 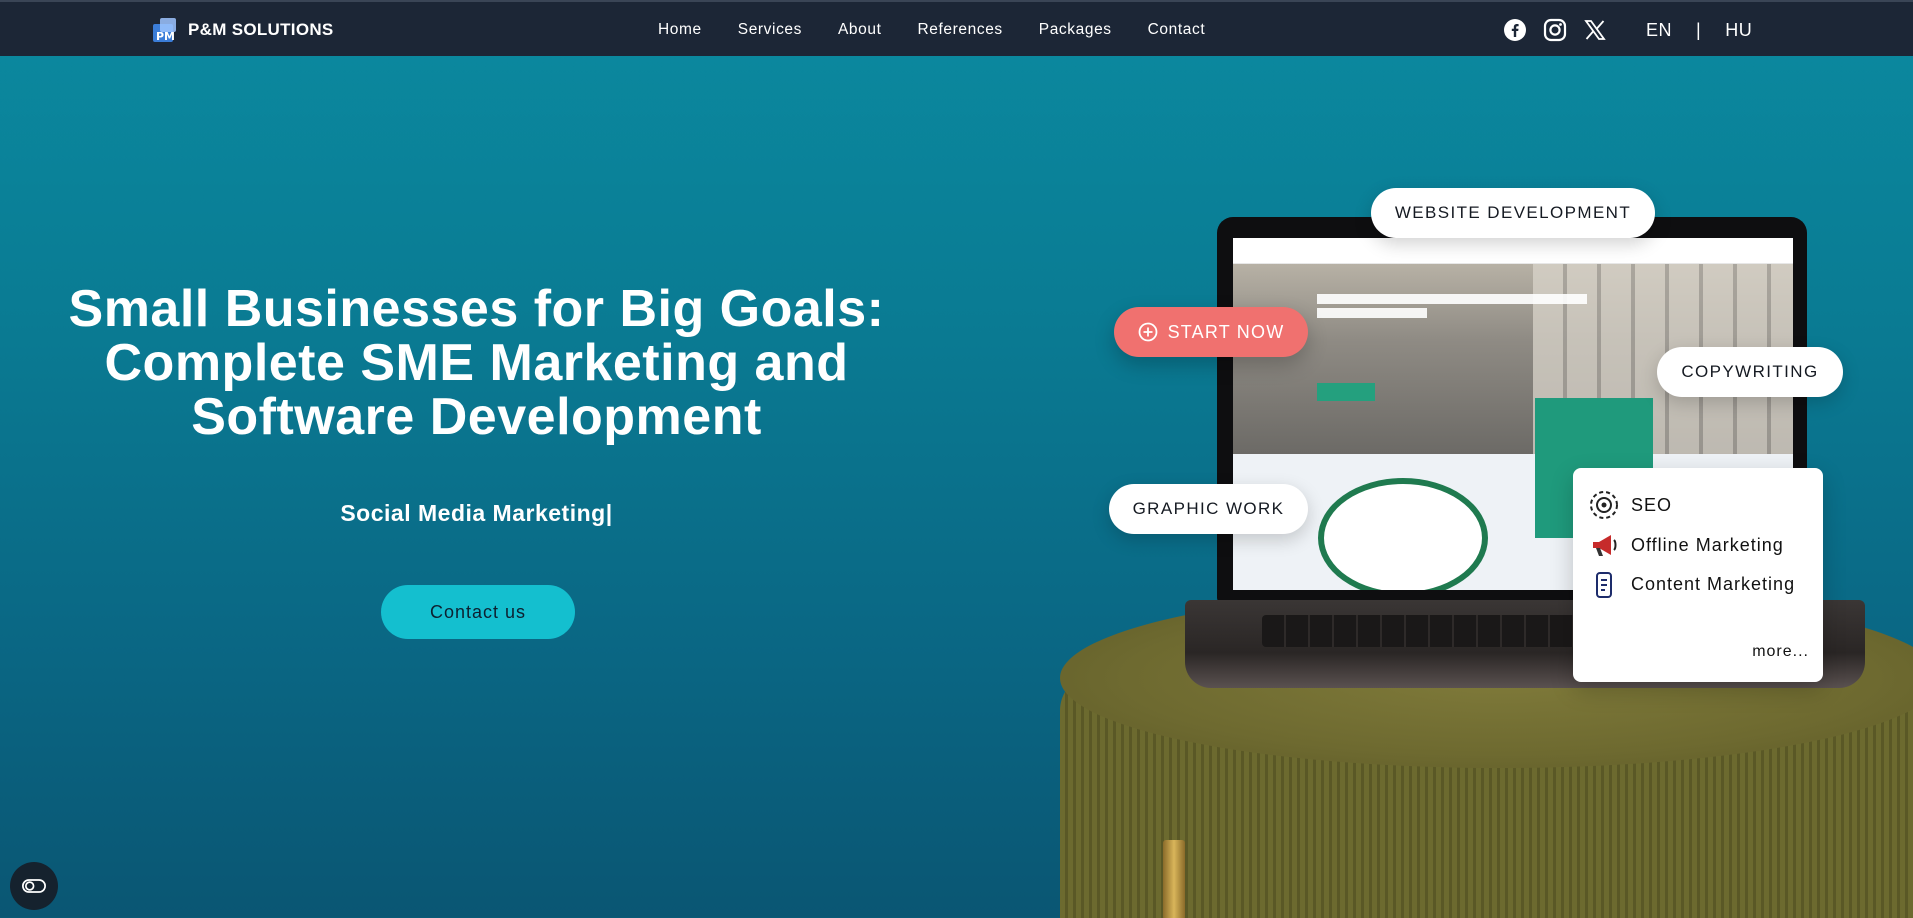 What do you see at coordinates (1403, 534) in the screenshot?
I see `preview-cloud-graphic` at bounding box center [1403, 534].